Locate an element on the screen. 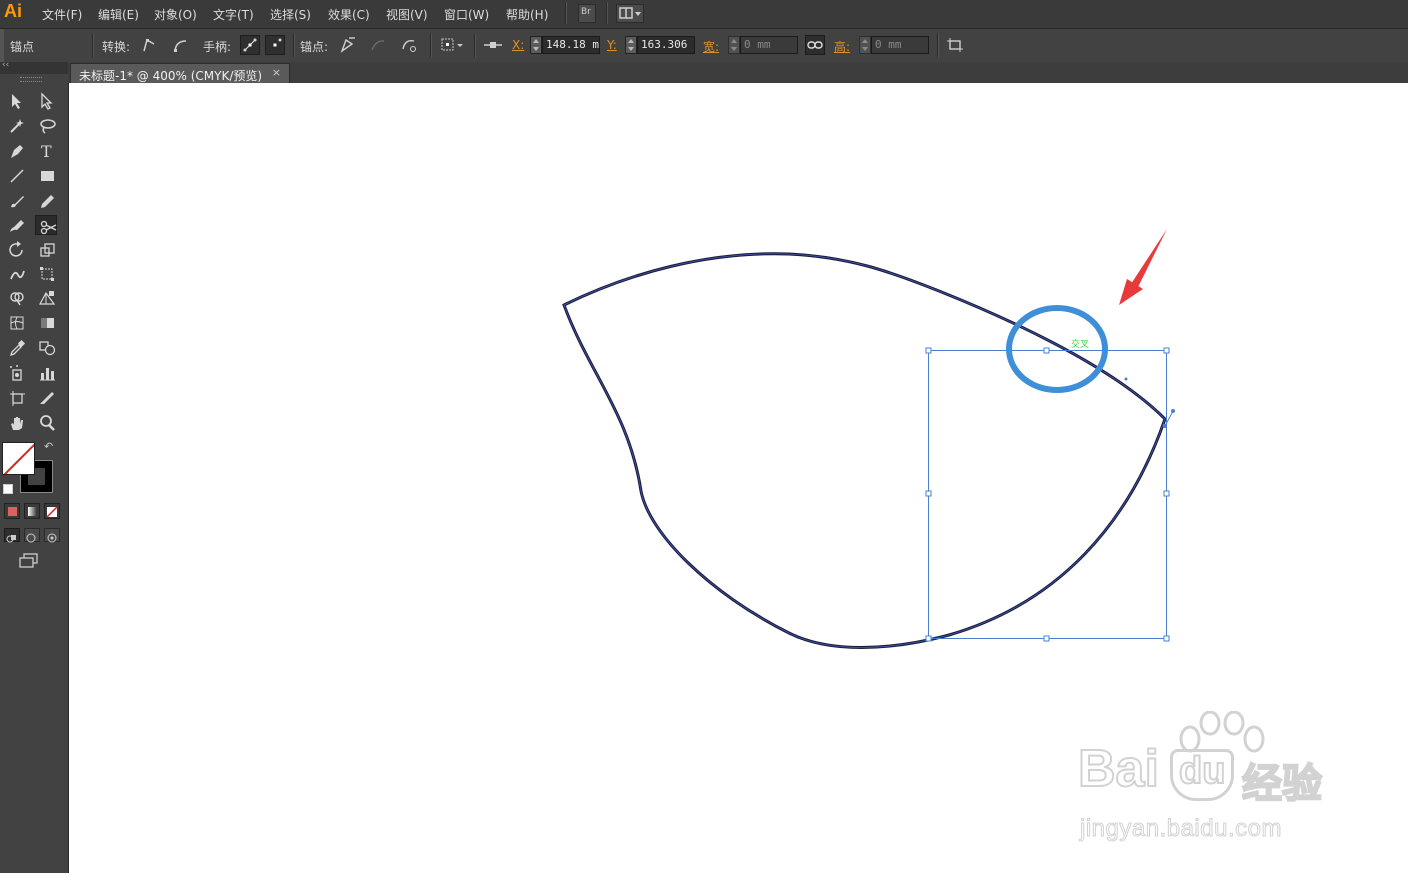  anchor-dot is located at coordinates (1126, 379).